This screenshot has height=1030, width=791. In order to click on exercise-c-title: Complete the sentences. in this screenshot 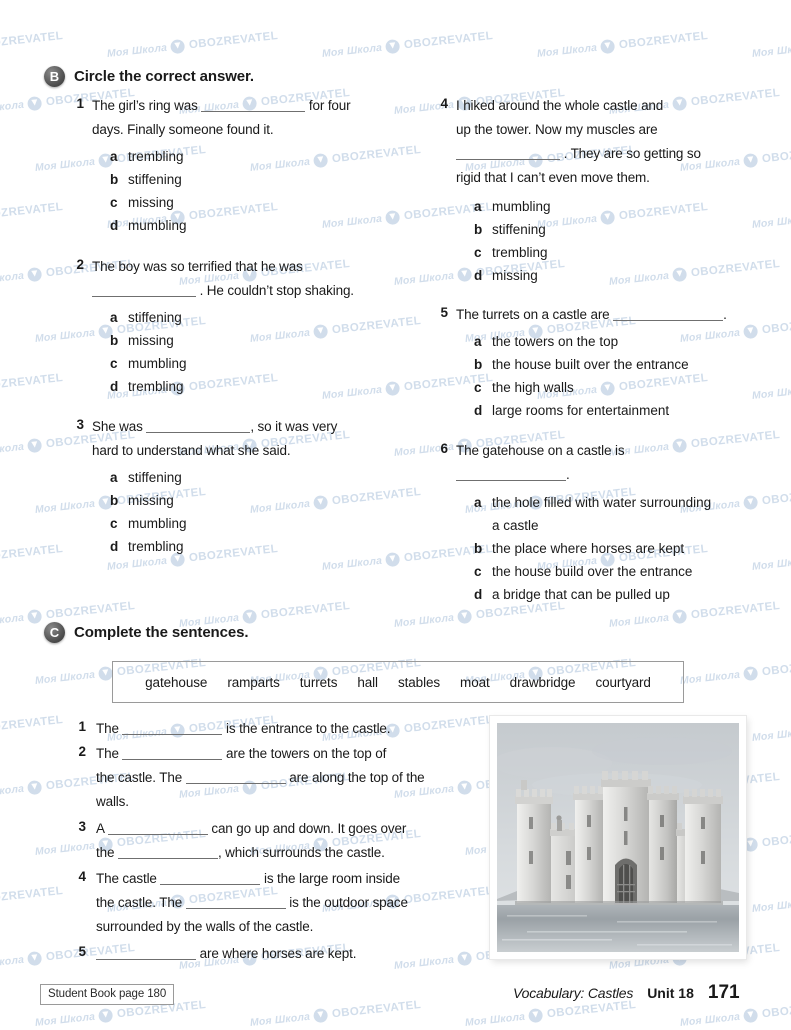, I will do `click(161, 632)`.